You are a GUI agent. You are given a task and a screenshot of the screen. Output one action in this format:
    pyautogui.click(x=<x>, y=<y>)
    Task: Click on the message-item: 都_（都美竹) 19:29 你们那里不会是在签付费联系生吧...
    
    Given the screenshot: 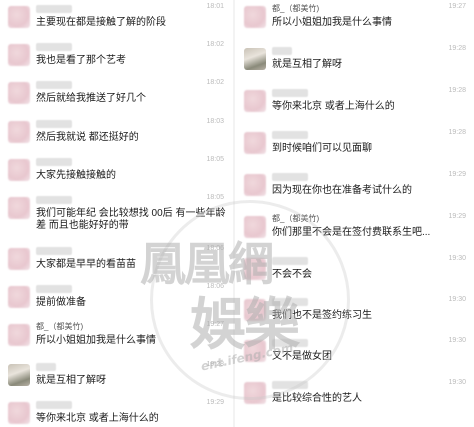 What is the action you would take?
    pyautogui.click(x=355, y=230)
    